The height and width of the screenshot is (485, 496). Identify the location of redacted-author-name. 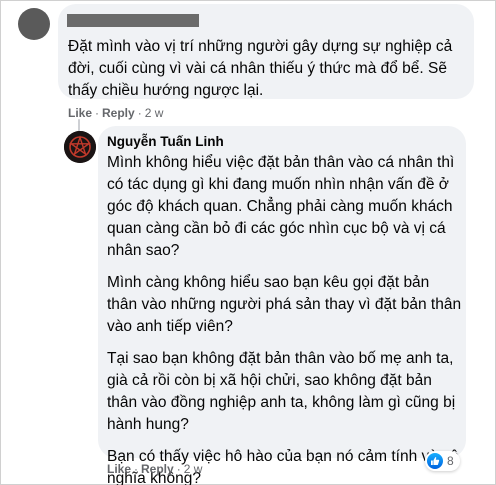
(133, 20).